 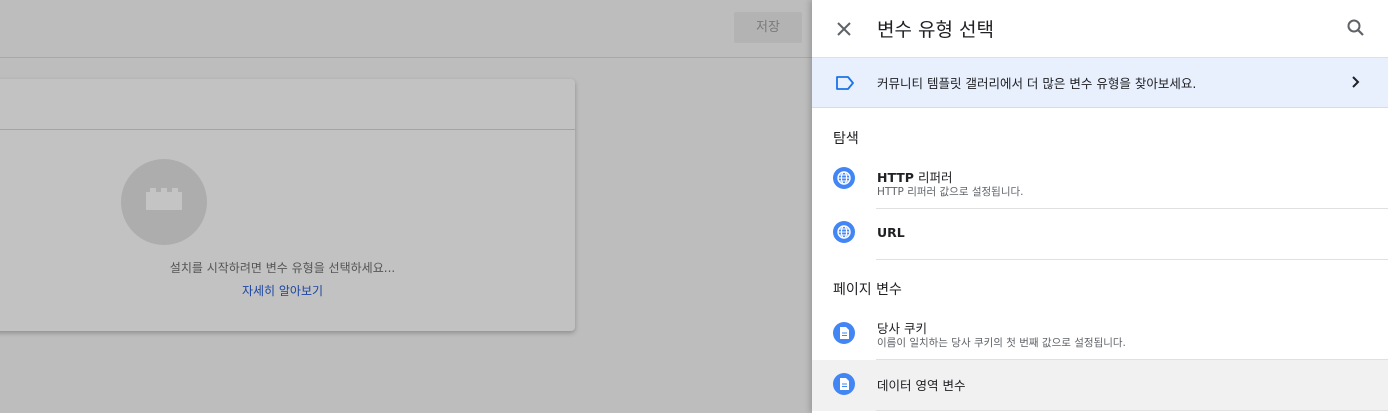 I want to click on banner-text: 커뮤니티 템플릿 갤러리에서 더 많은 변수 유형을 찾아보세요., so click(x=1037, y=83).